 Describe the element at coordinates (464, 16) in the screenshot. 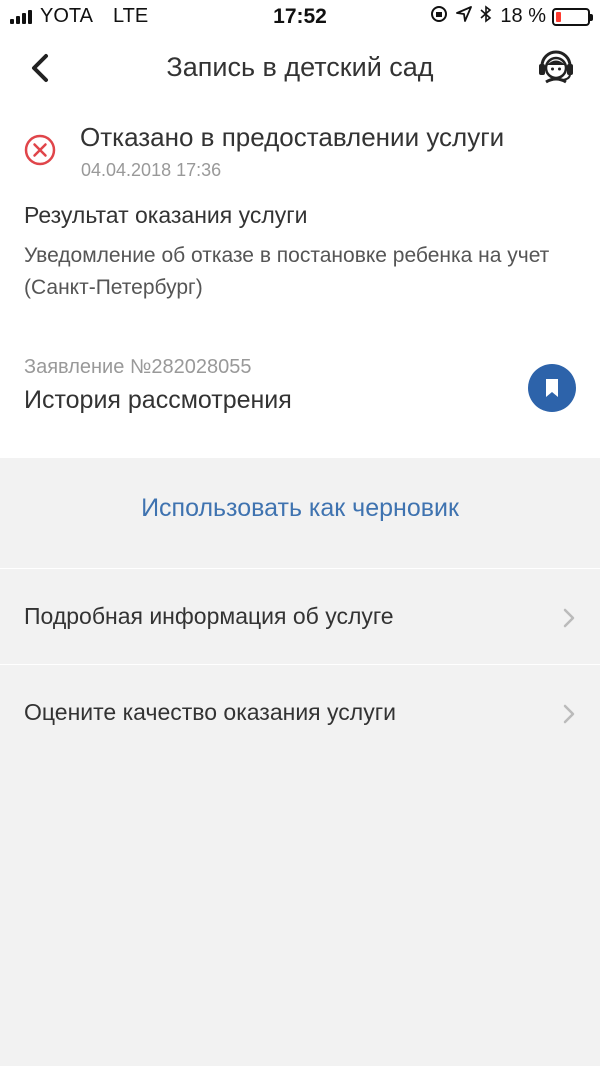

I see `location-icon` at that location.